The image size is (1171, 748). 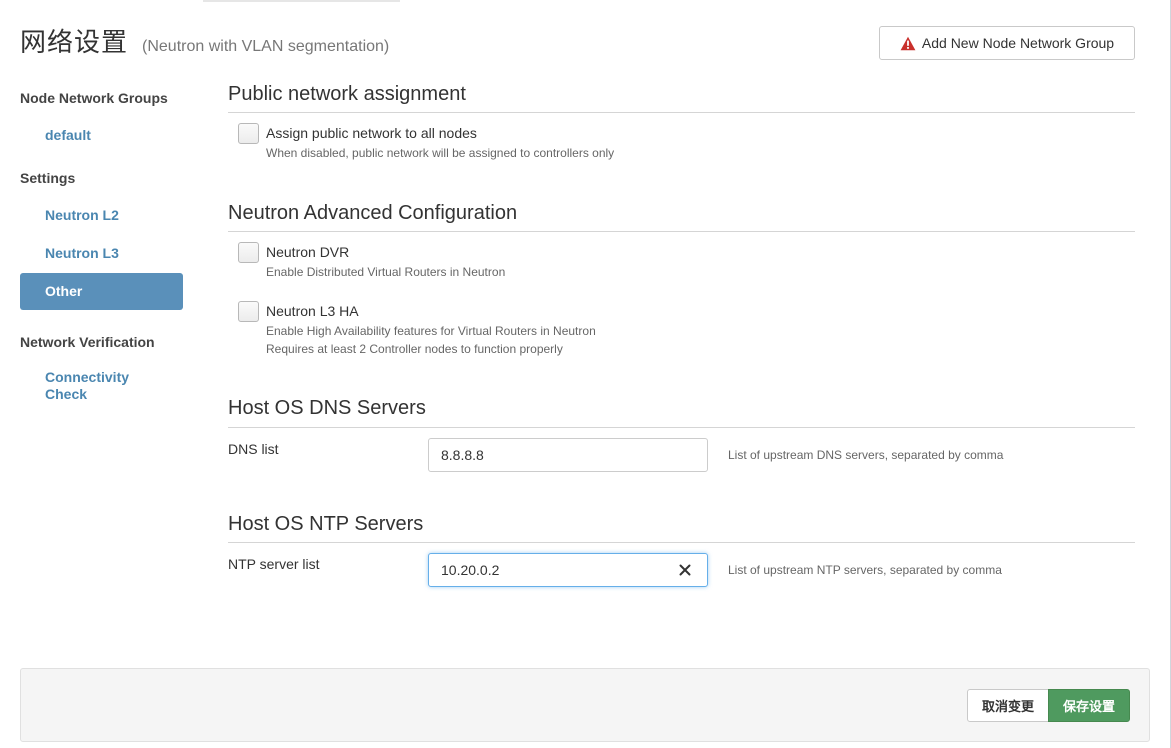 I want to click on save-settings-button: 保存设置, so click(x=1089, y=705).